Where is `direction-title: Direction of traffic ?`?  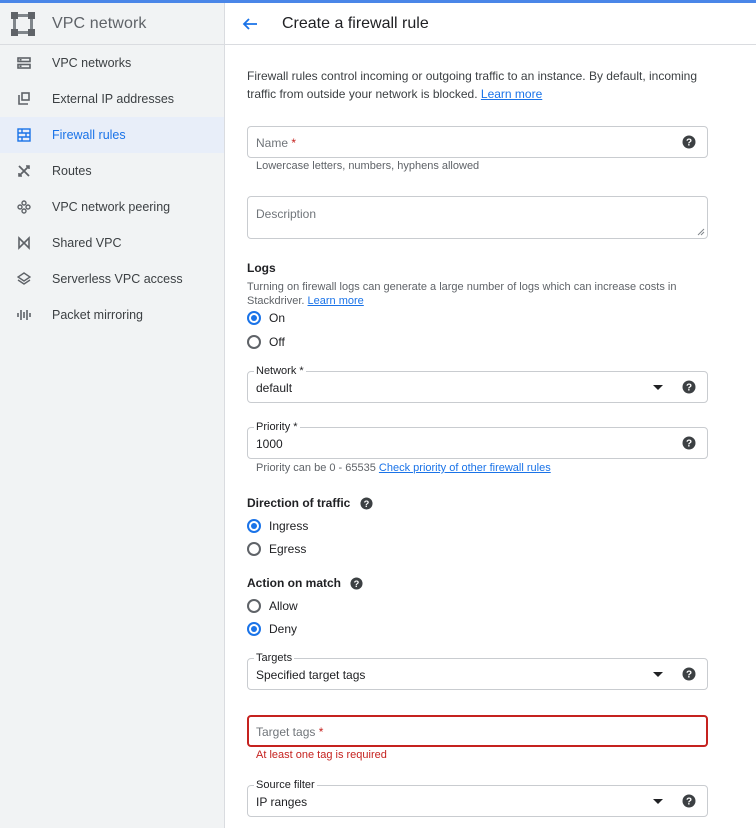 direction-title: Direction of traffic ? is located at coordinates (310, 503).